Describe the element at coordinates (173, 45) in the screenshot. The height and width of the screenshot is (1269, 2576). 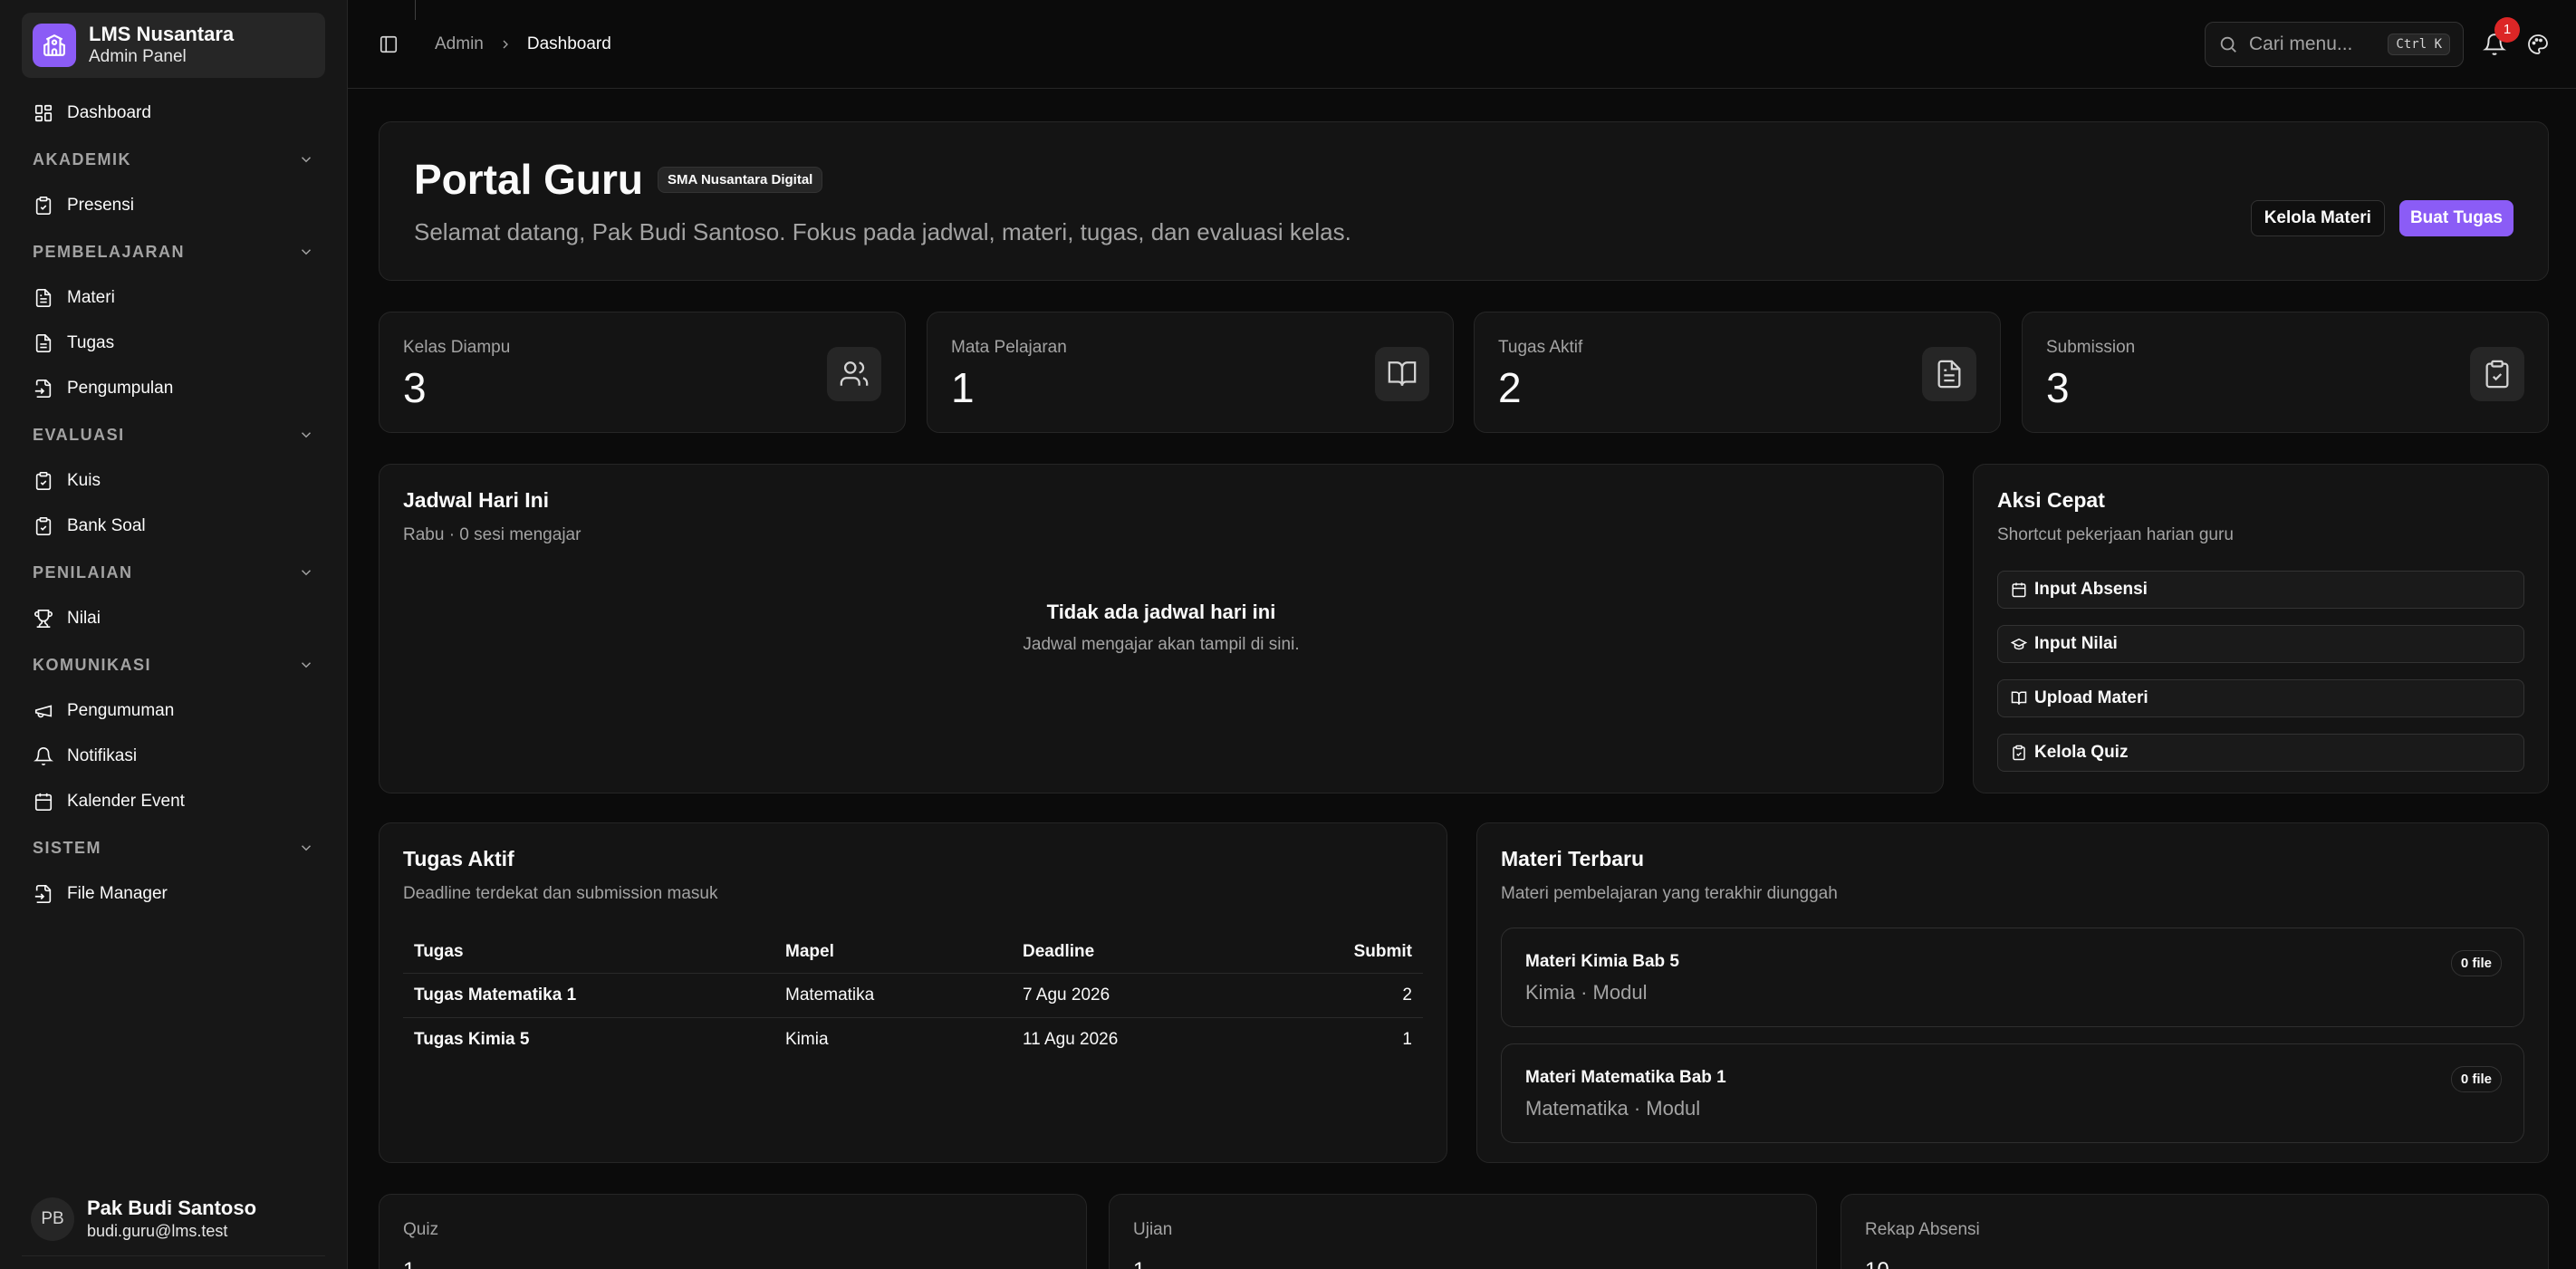
I see `brand-switcher: LMS Nusantara Admin Panel` at that location.